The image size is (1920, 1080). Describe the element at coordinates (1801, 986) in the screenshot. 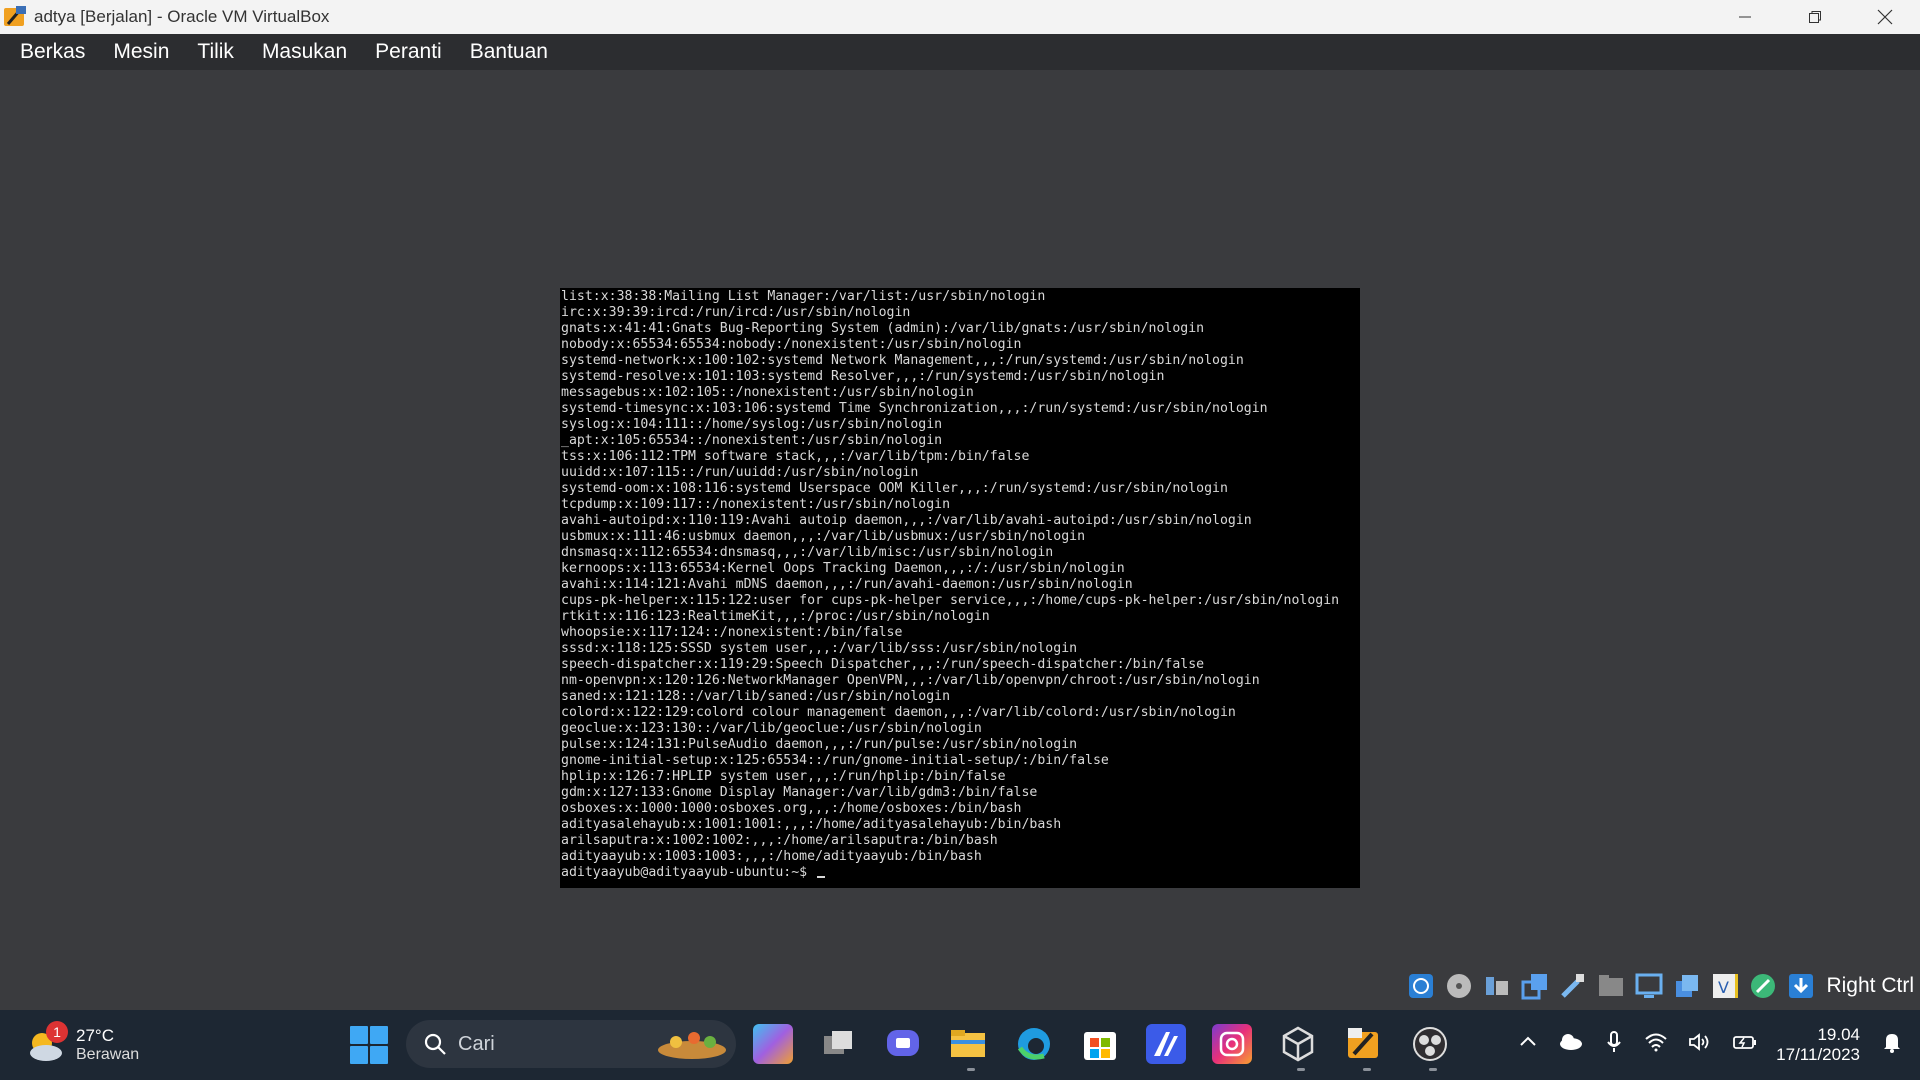

I see `download-icon` at that location.